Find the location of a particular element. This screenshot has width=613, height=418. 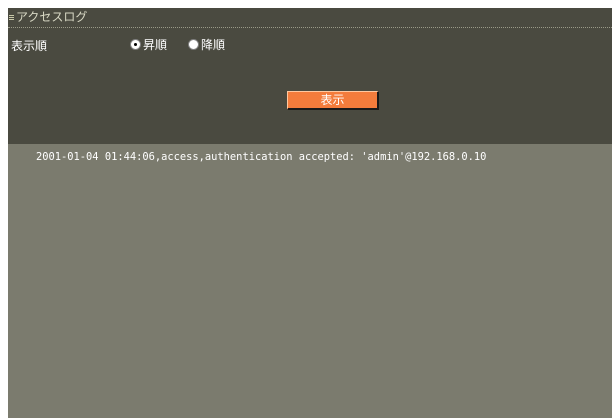

ascending-radio is located at coordinates (135, 44).